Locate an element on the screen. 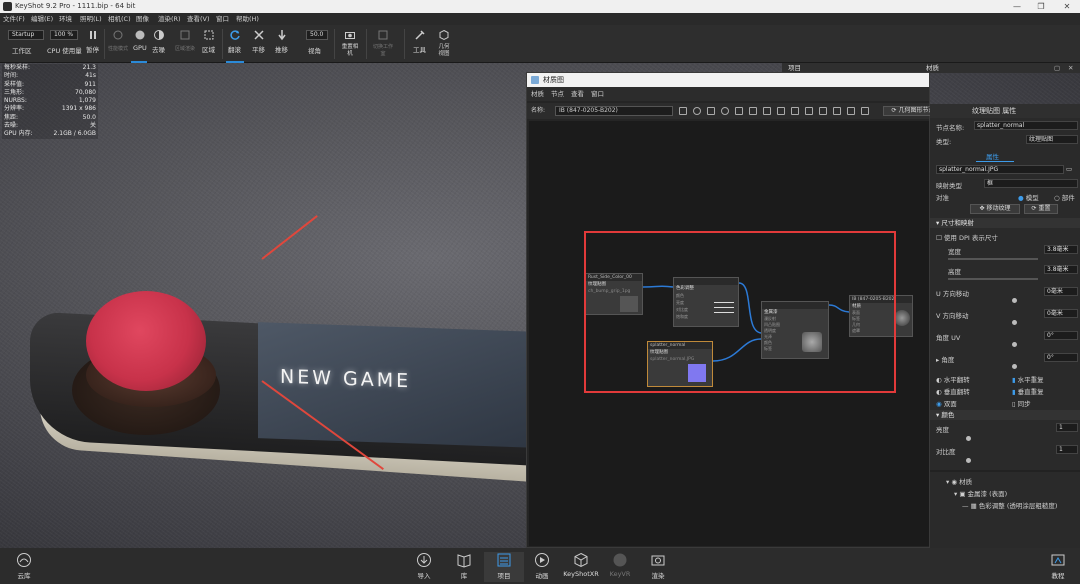 This screenshot has width=1080, height=584. move-texture-button: ✥ 移动纹理 is located at coordinates (995, 209).